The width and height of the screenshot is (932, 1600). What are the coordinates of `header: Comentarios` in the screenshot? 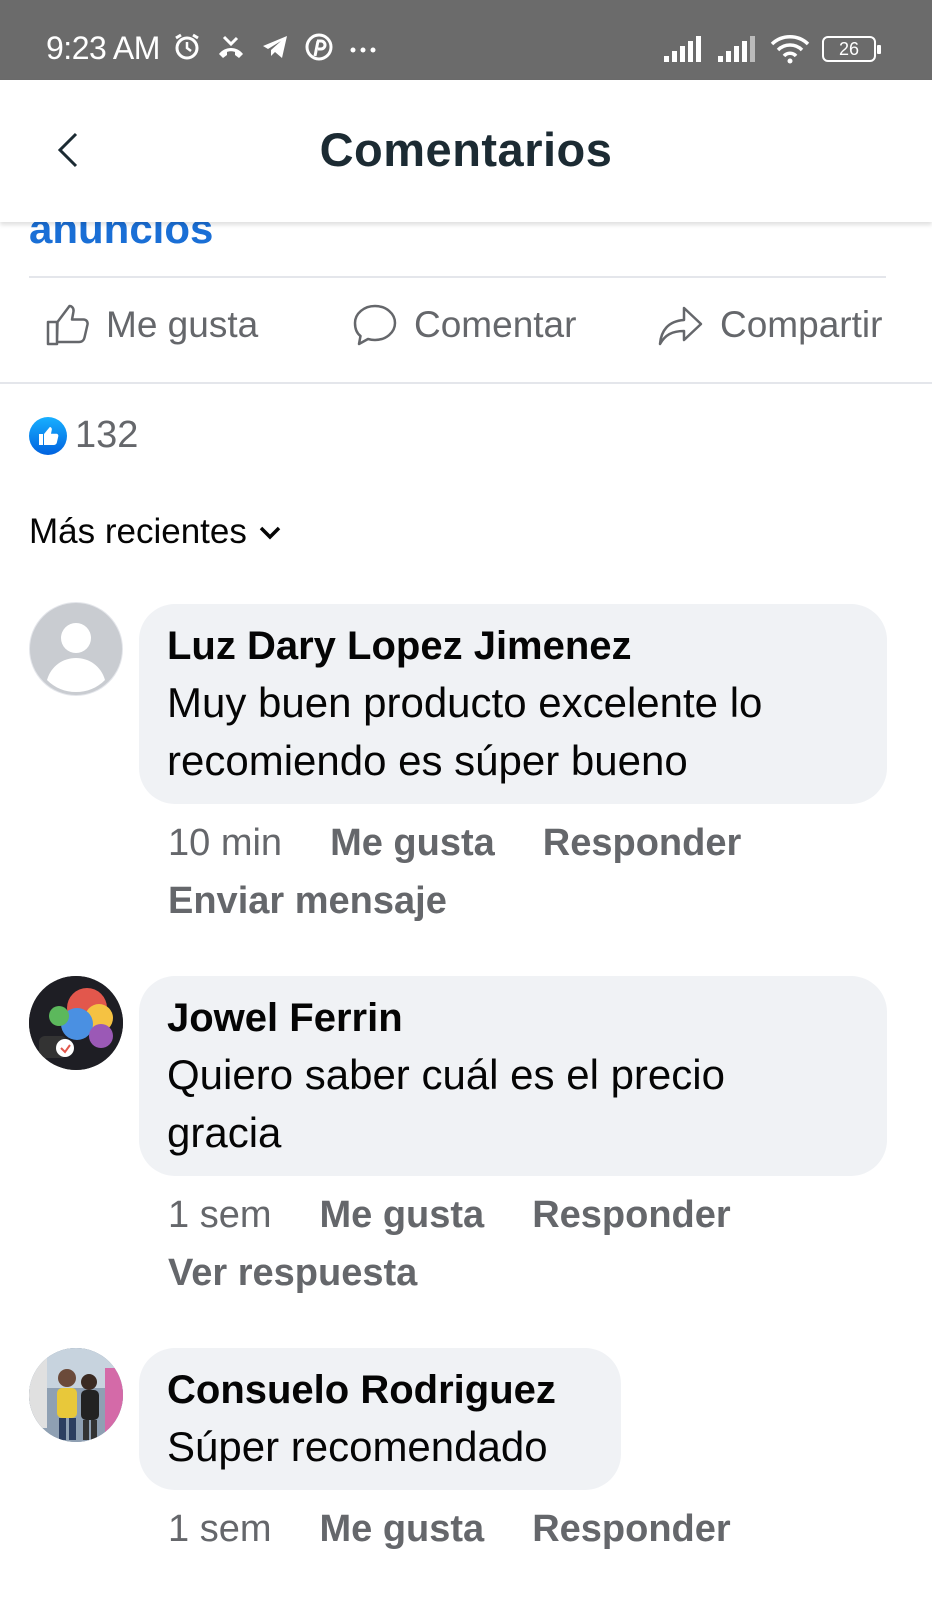 It's located at (466, 151).